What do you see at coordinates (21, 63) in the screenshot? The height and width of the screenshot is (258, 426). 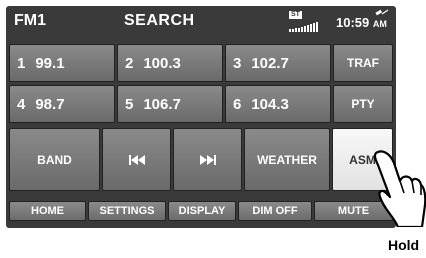 I see `preset-number: 1` at bounding box center [21, 63].